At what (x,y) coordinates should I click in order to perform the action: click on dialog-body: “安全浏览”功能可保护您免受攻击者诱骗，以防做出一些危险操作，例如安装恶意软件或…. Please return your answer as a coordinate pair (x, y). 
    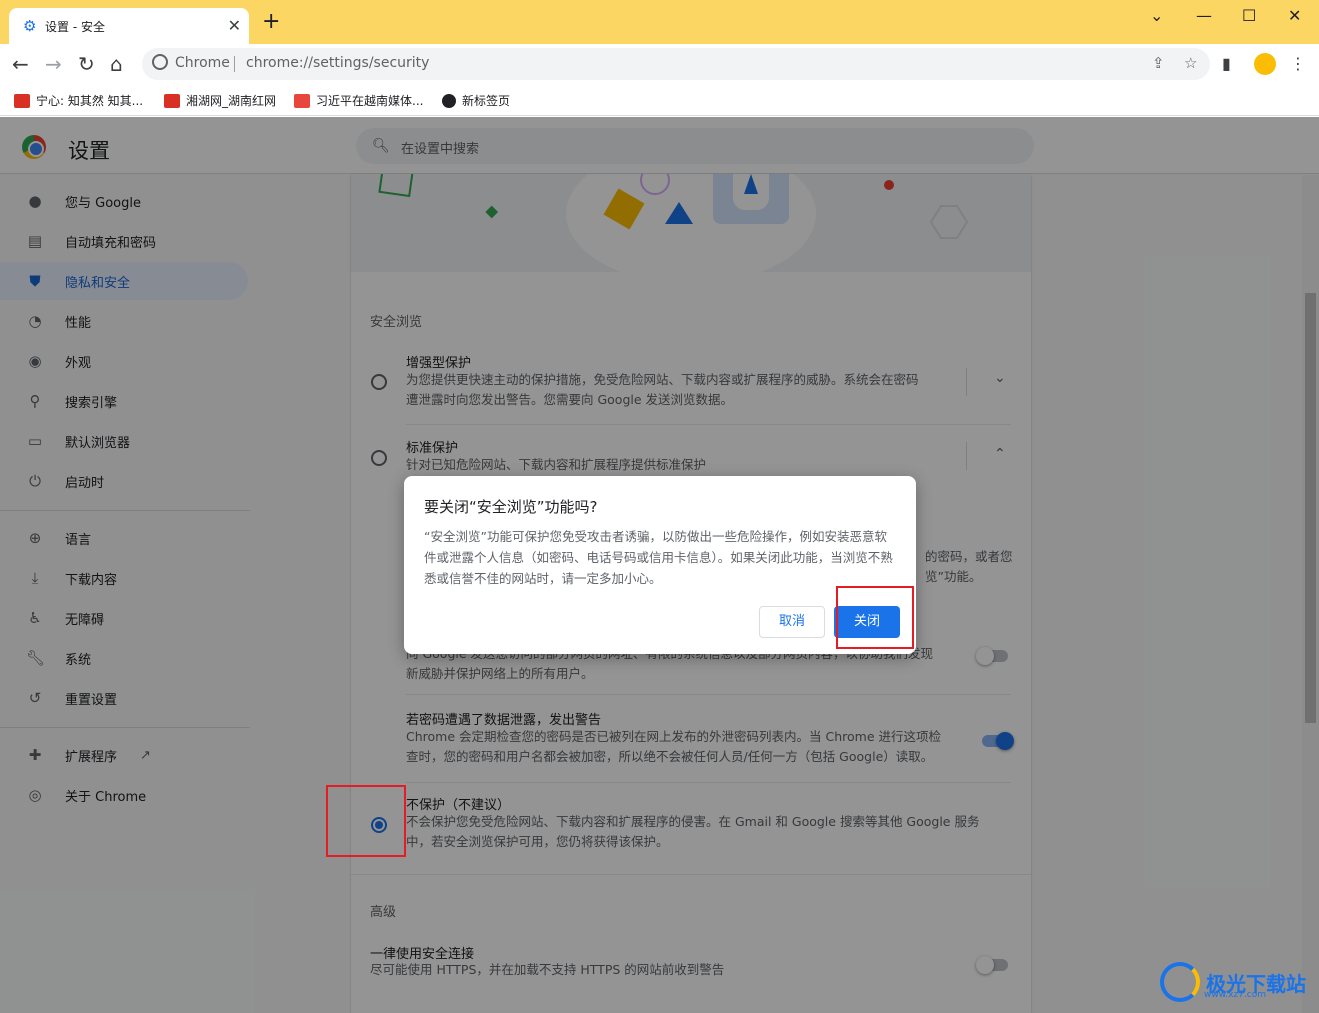
    Looking at the image, I should click on (658, 557).